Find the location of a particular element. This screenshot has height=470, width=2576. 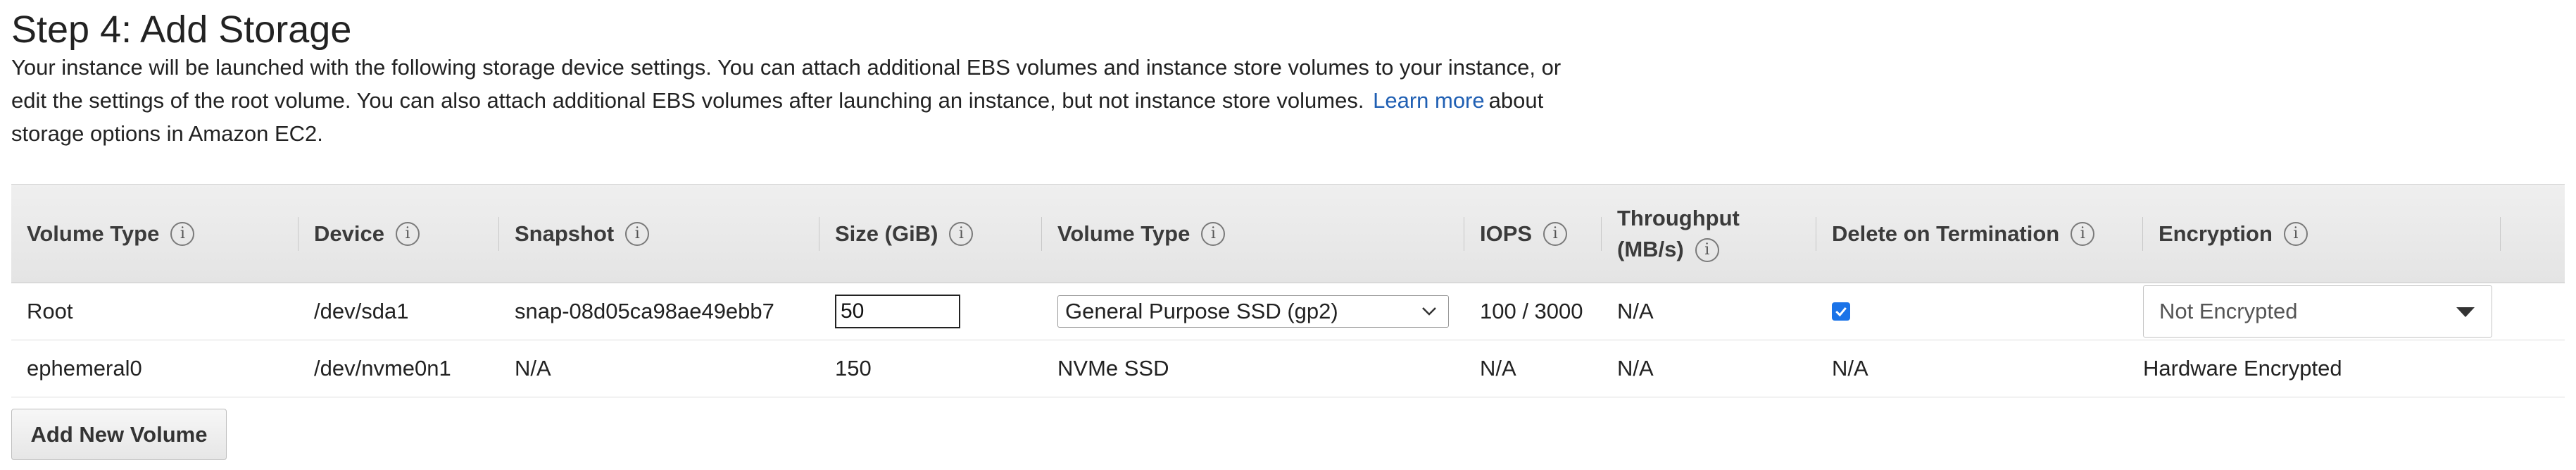

header-size-label: Size (GiB) is located at coordinates (886, 233).